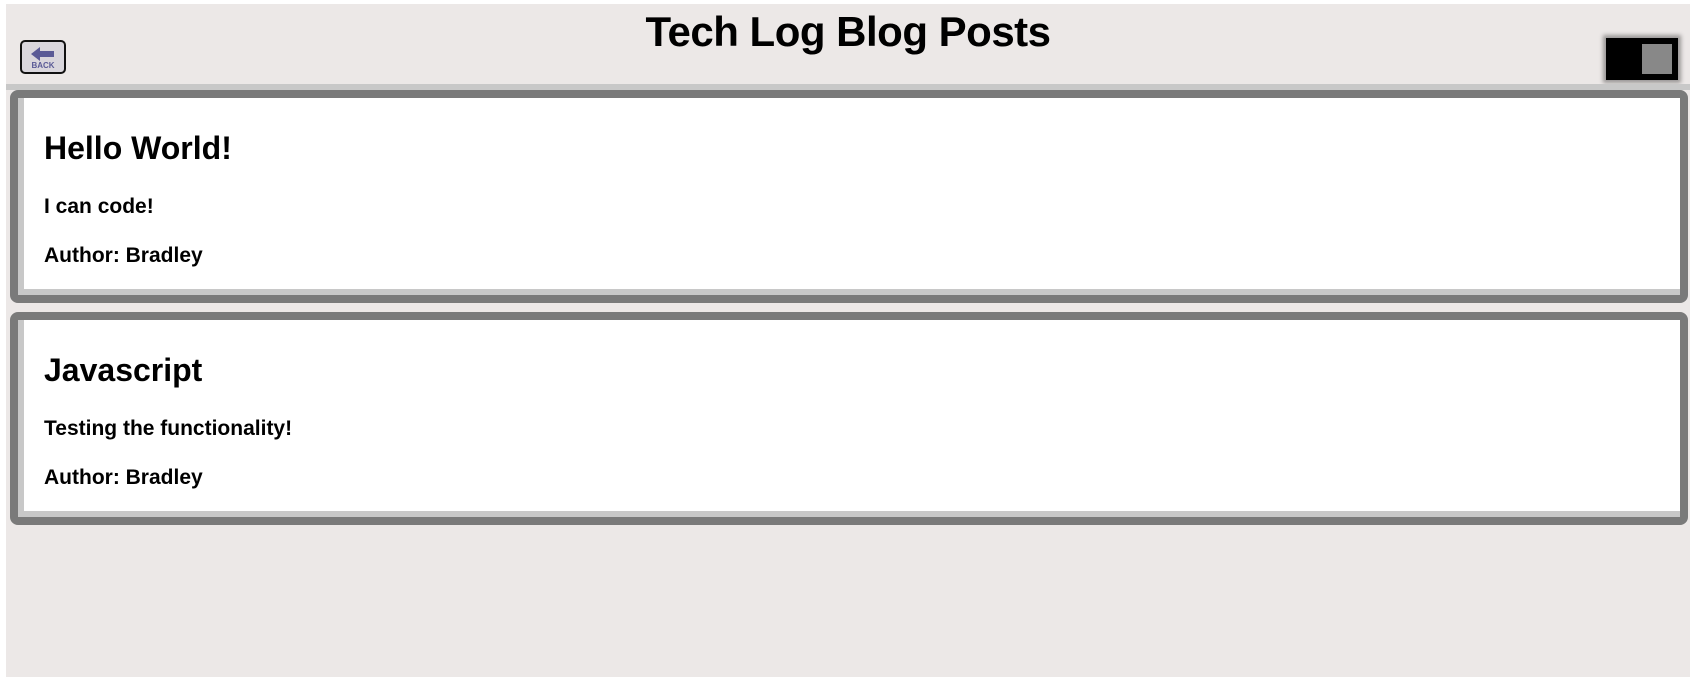 Image resolution: width=1692 pixels, height=677 pixels. Describe the element at coordinates (42, 53) in the screenshot. I see `left-arrow-icon` at that location.